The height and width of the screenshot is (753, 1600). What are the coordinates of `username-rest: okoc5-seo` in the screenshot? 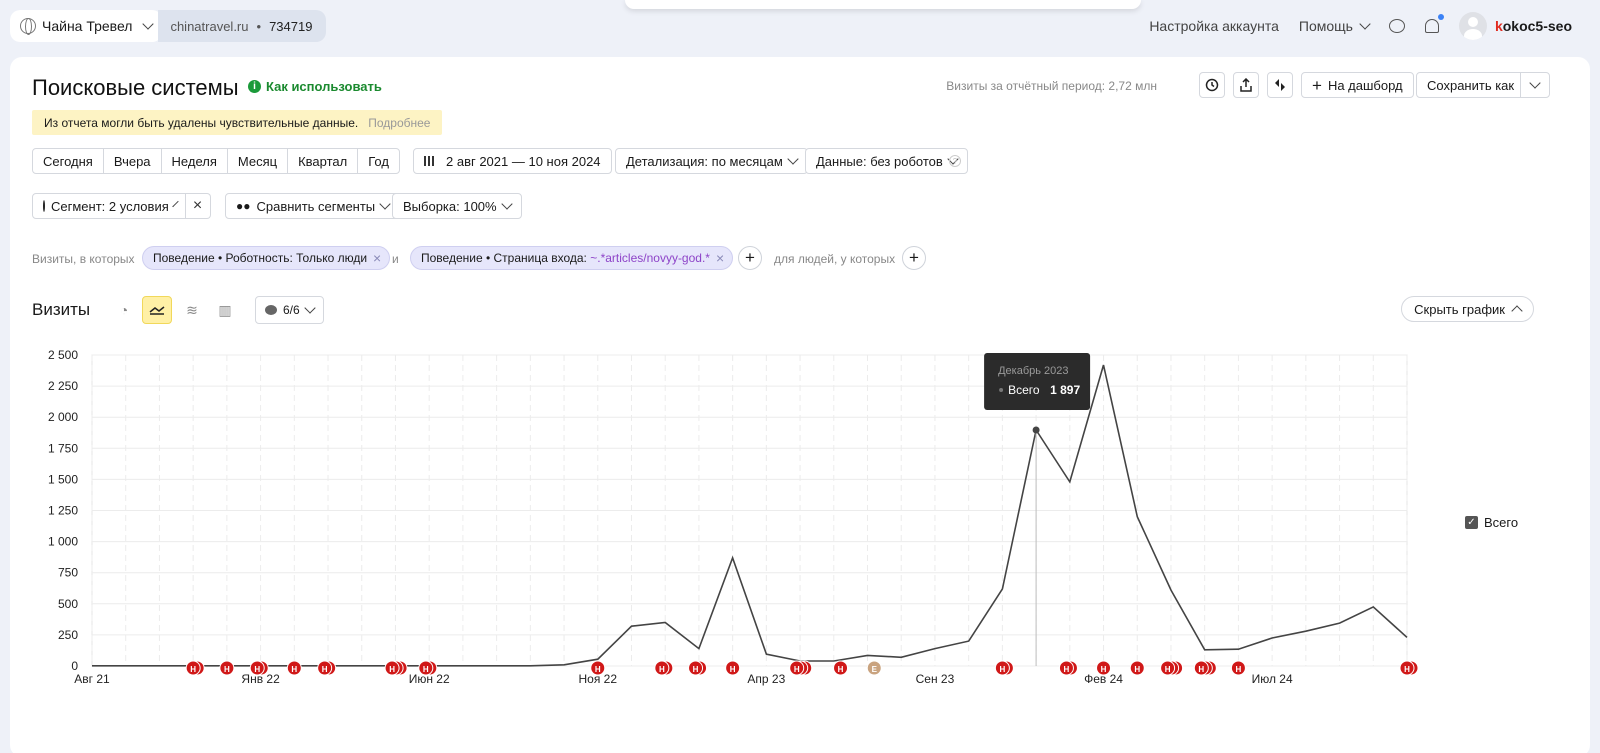 It's located at (1537, 26).